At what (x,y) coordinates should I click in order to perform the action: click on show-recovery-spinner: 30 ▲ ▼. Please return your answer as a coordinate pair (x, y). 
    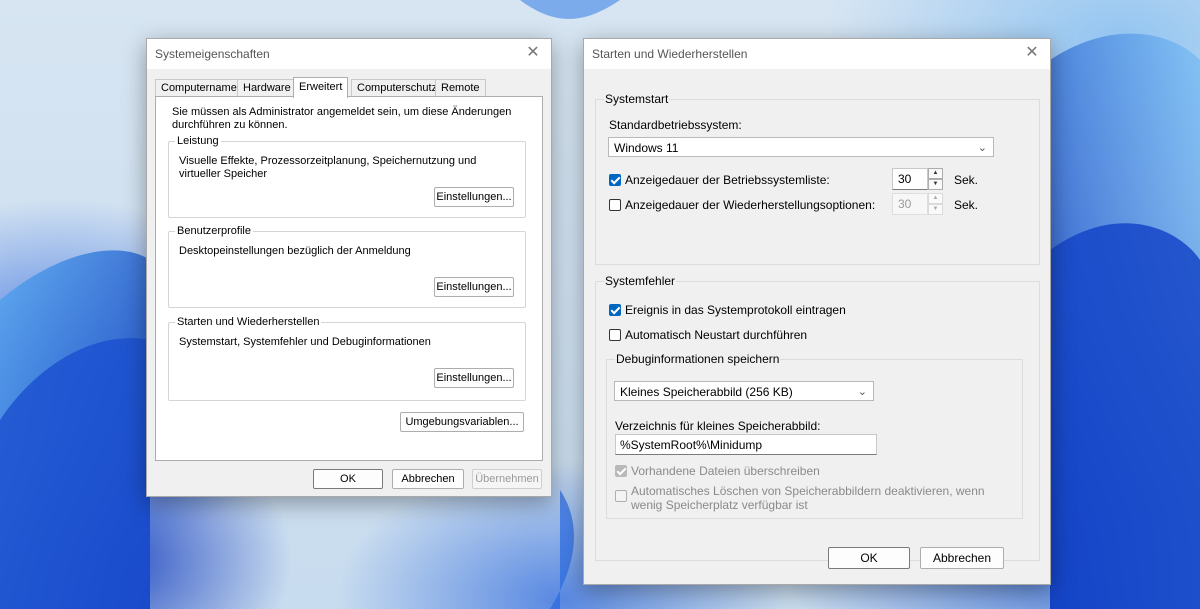
    Looking at the image, I should click on (918, 204).